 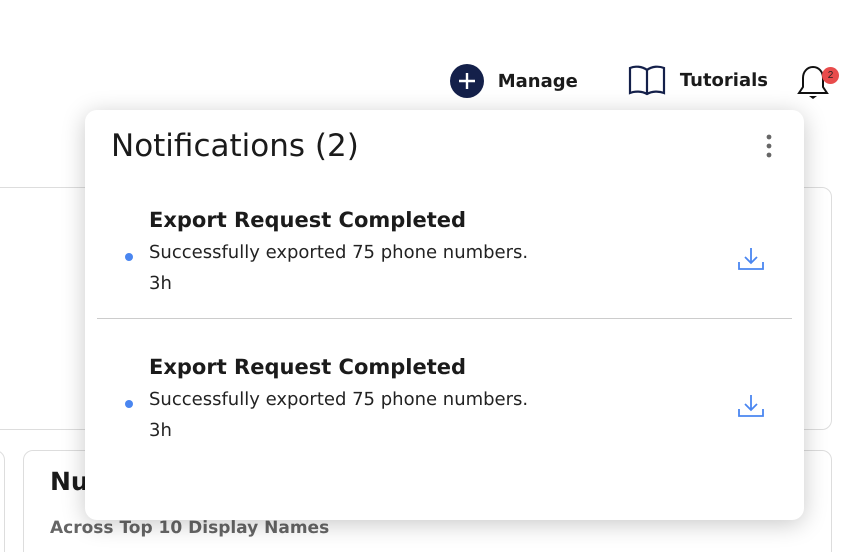 I want to click on plus-icon, so click(x=467, y=81).